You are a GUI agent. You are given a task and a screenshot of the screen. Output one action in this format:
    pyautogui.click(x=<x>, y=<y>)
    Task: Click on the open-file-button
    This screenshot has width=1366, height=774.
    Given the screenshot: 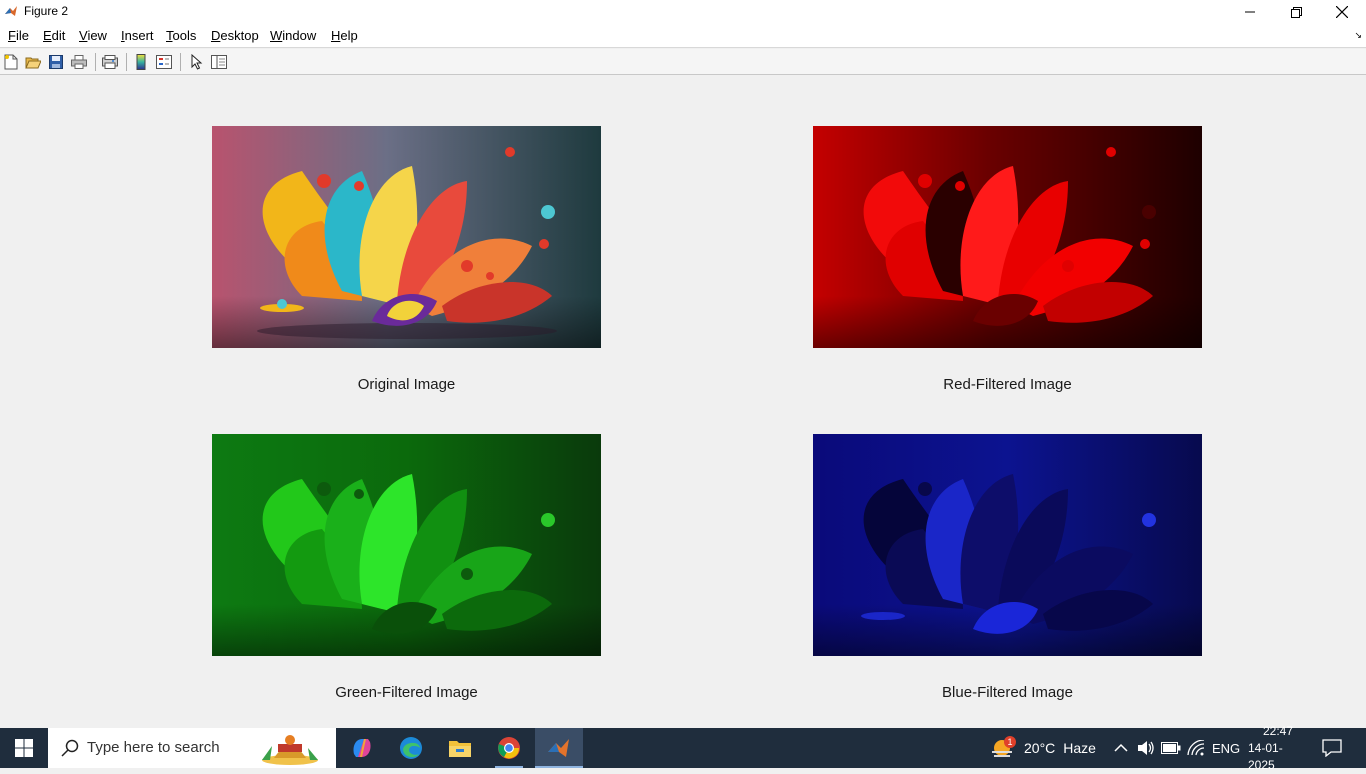 What is the action you would take?
    pyautogui.click(x=33, y=62)
    